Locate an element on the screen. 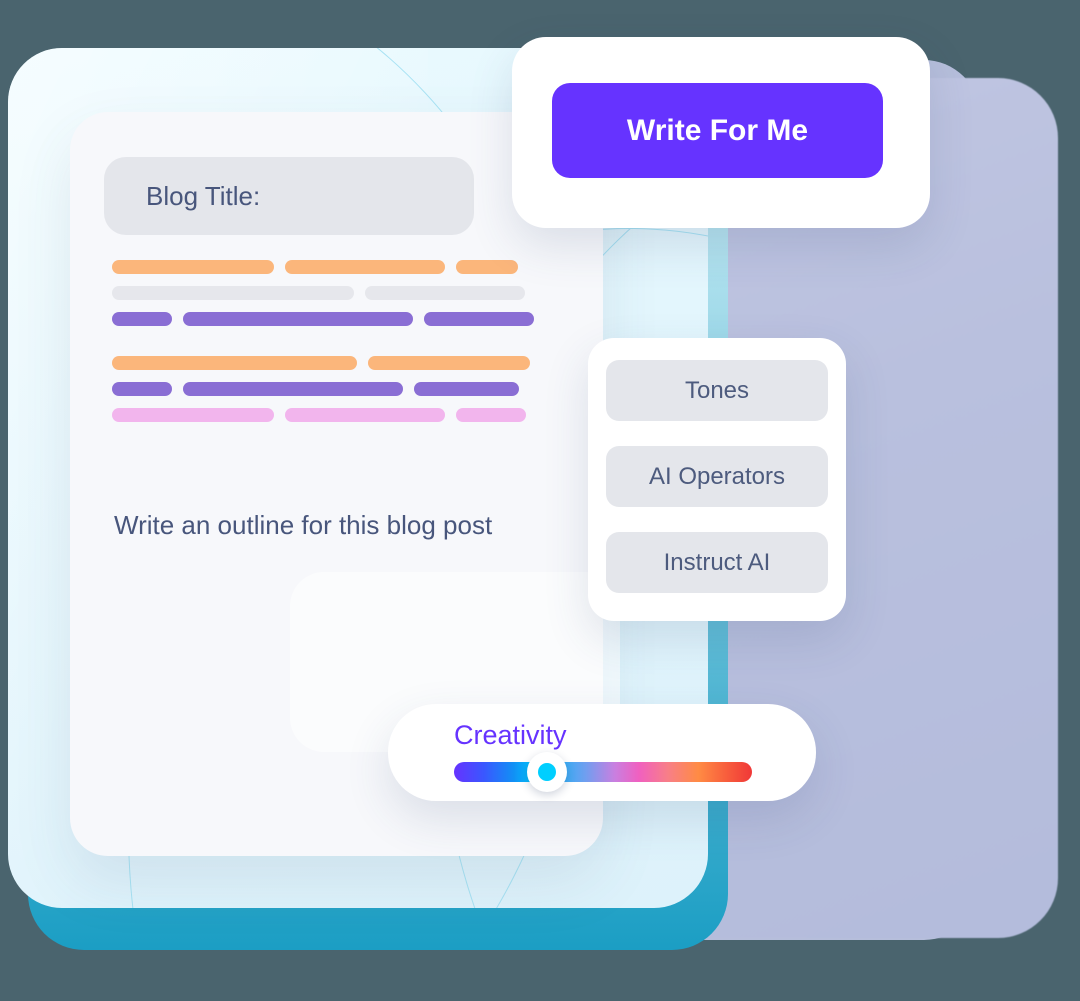 Image resolution: width=1080 pixels, height=1001 pixels. blog-title-field: Blog Title: is located at coordinates (289, 196).